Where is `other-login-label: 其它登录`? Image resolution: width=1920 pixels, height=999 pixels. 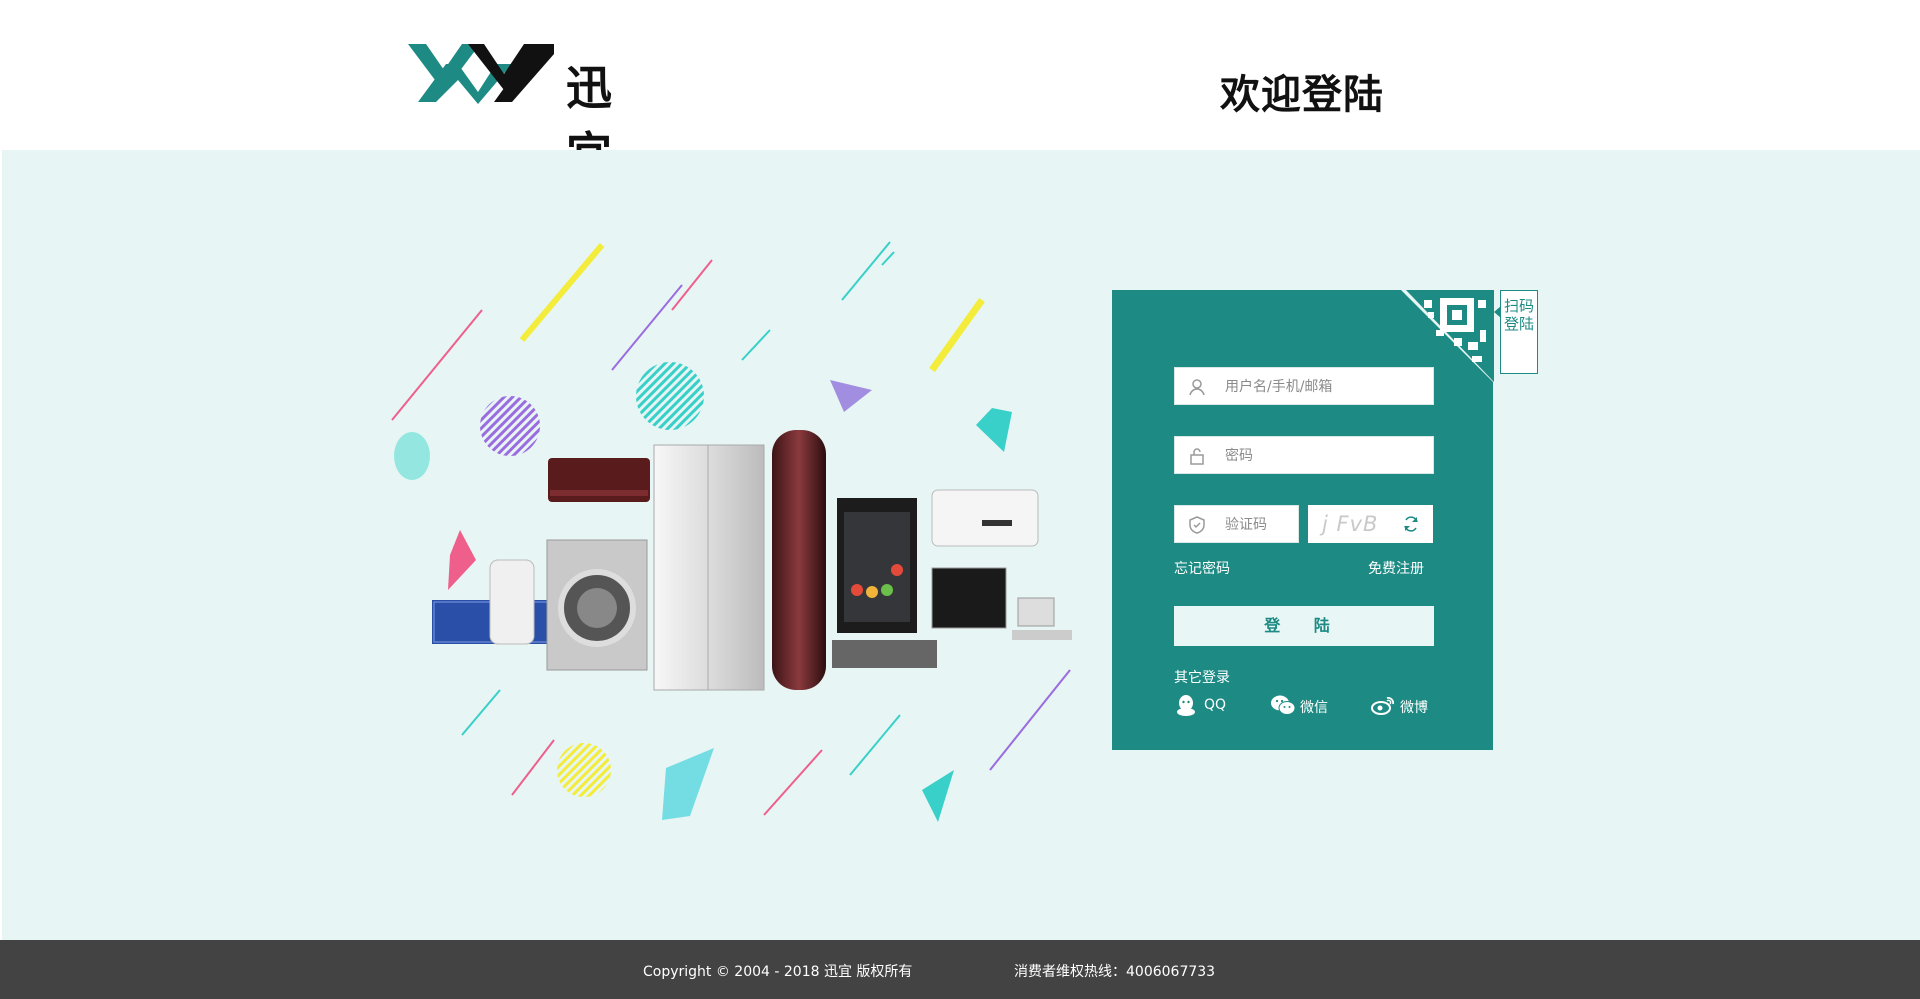 other-login-label: 其它登录 is located at coordinates (1202, 678).